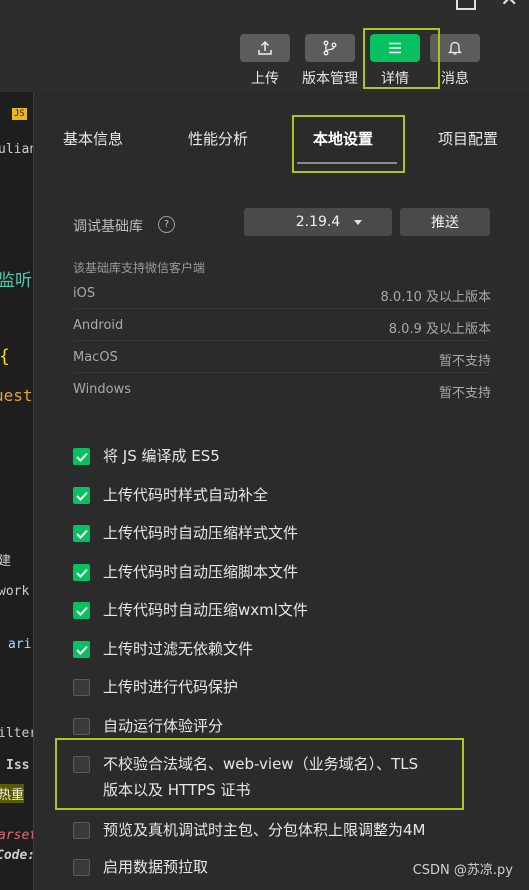 Image resolution: width=529 pixels, height=890 pixels. What do you see at coordinates (166, 224) in the screenshot?
I see `help-icon: ?` at bounding box center [166, 224].